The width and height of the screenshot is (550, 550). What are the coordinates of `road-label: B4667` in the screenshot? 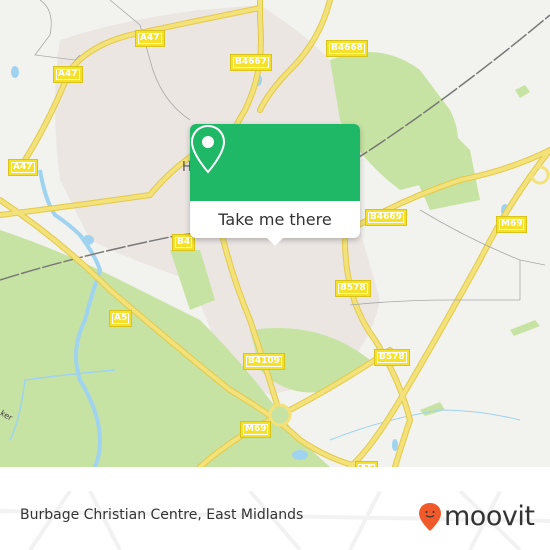 It's located at (251, 62).